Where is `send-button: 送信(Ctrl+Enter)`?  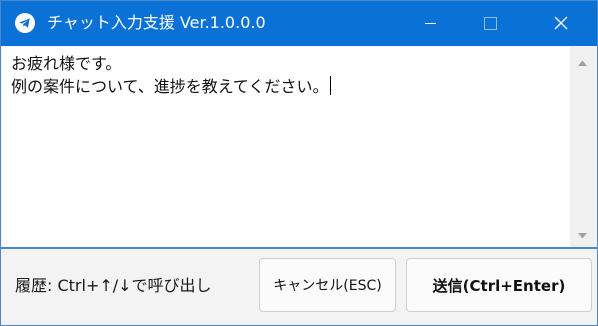
send-button: 送信(Ctrl+Enter) is located at coordinates (499, 285).